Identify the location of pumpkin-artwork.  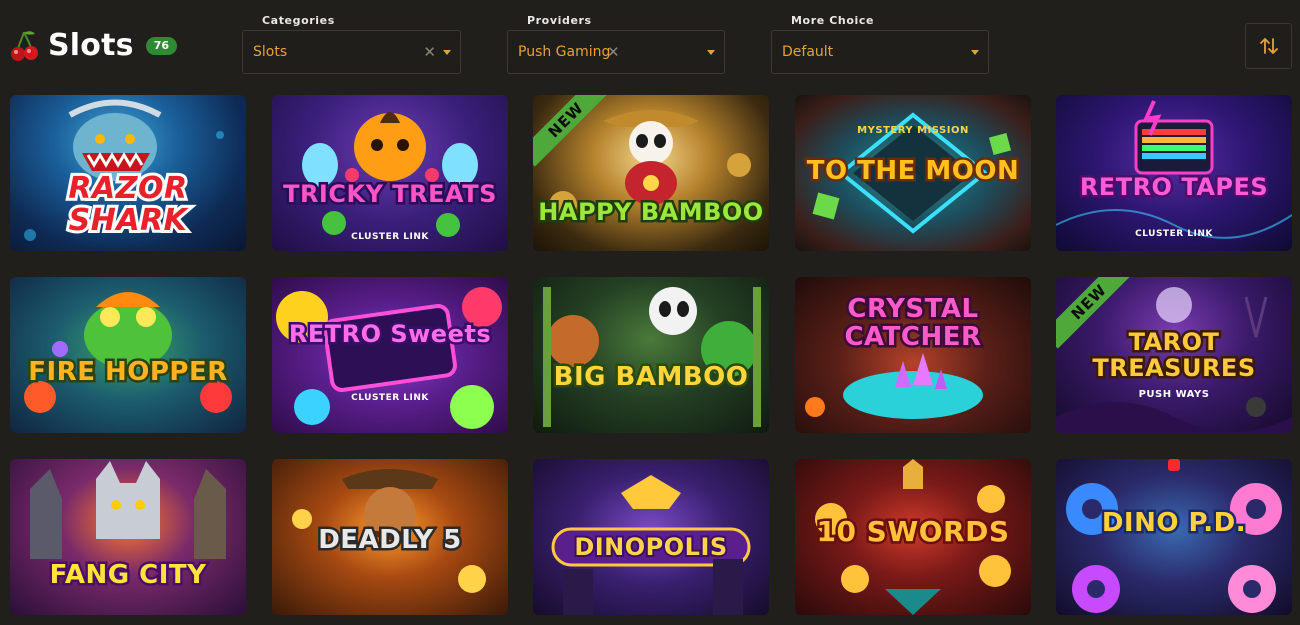
(390, 174).